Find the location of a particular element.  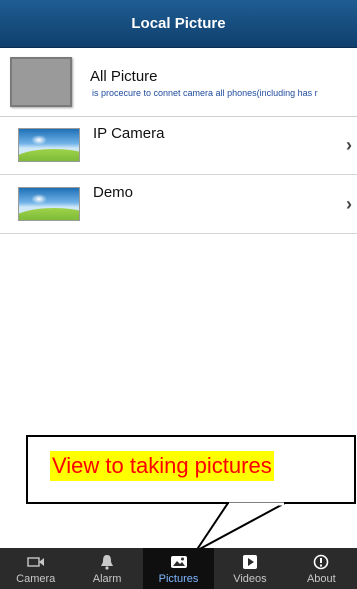

tab-camera: Camera is located at coordinates (35, 568).